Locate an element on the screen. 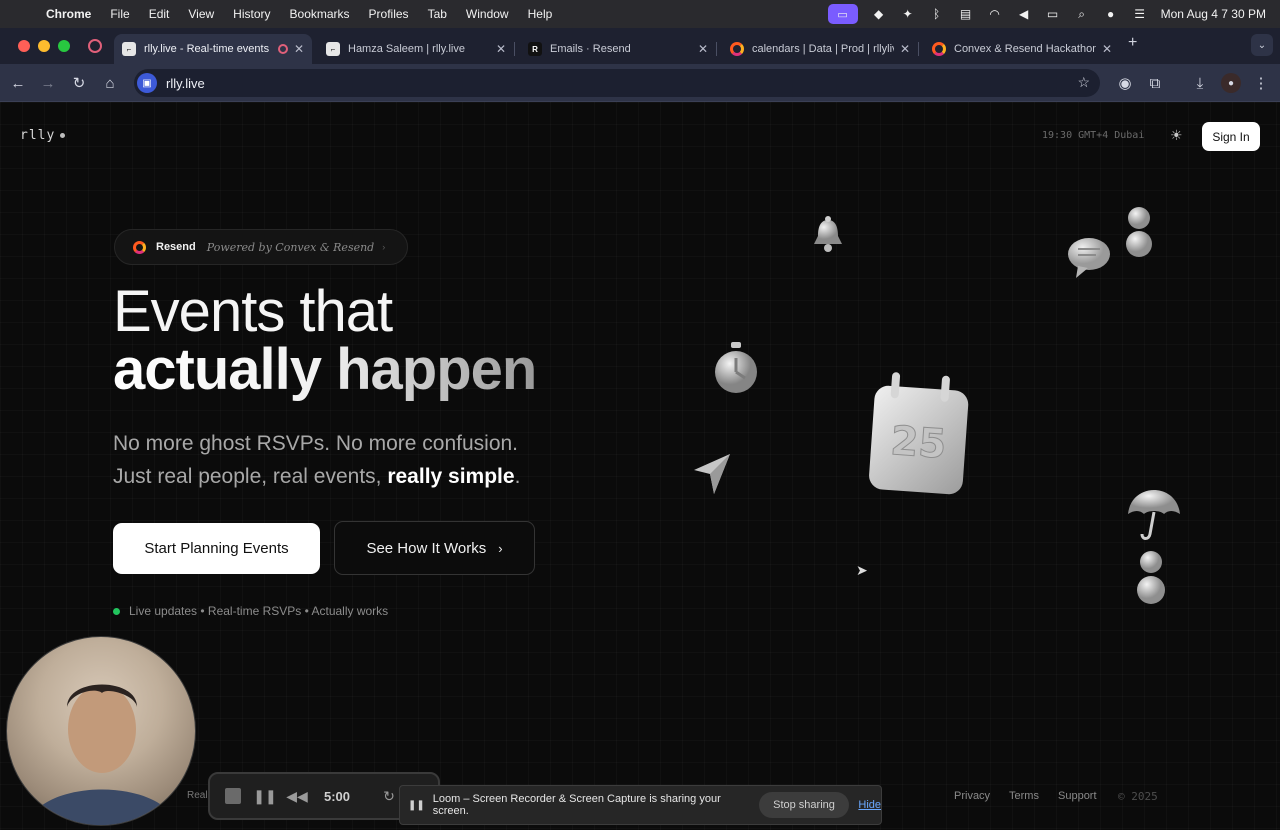  diamond-icon: ◆ is located at coordinates (879, 14).